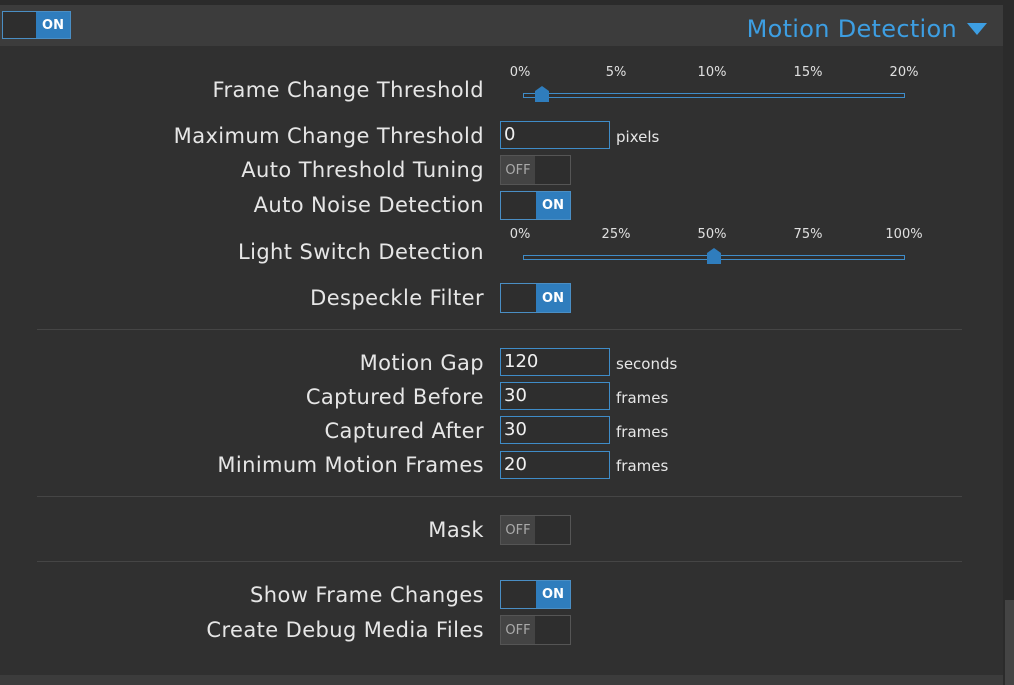  What do you see at coordinates (712, 72) in the screenshot?
I see `tick-label: 10%` at bounding box center [712, 72].